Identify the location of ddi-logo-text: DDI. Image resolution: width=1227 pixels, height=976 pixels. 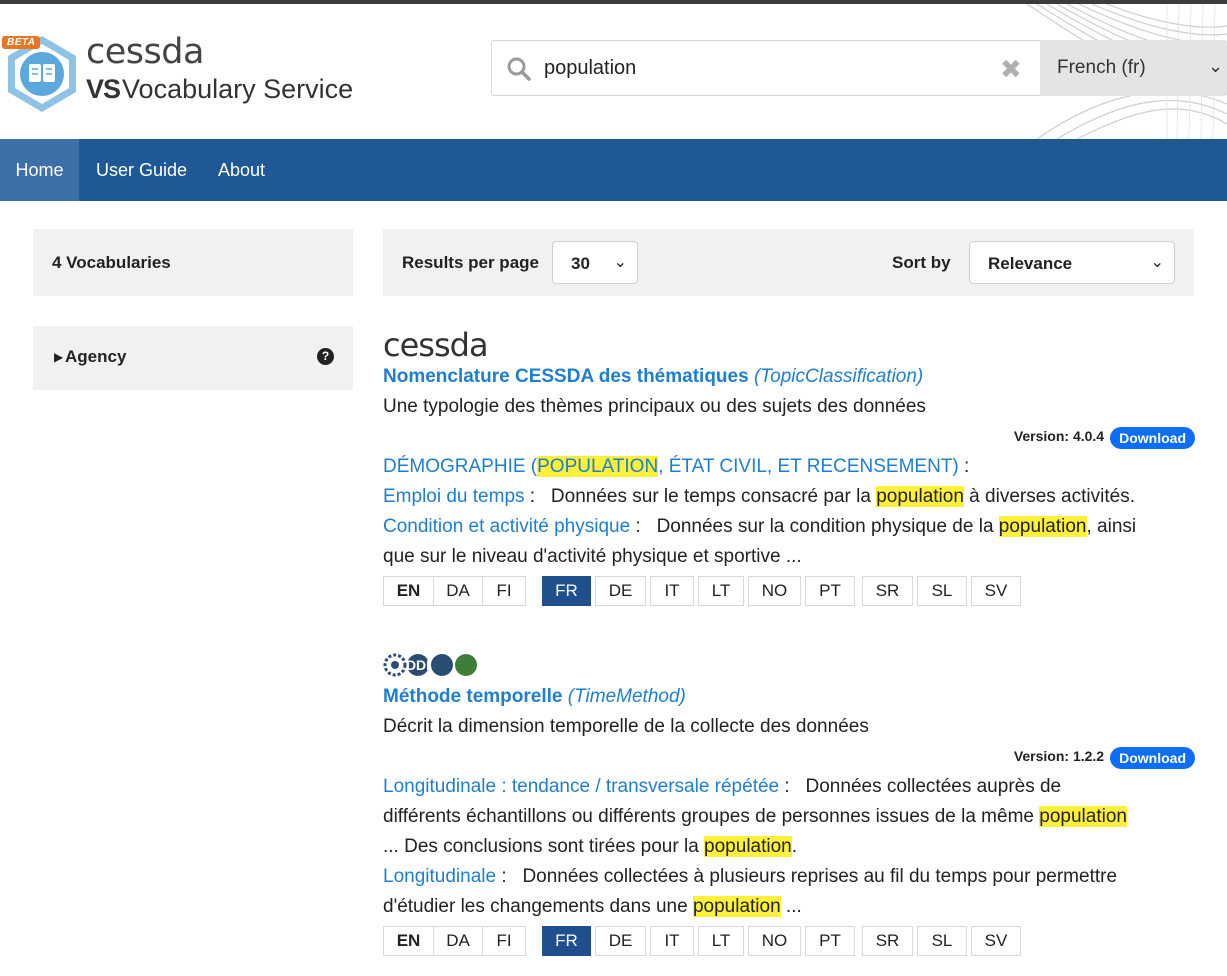
(418, 665).